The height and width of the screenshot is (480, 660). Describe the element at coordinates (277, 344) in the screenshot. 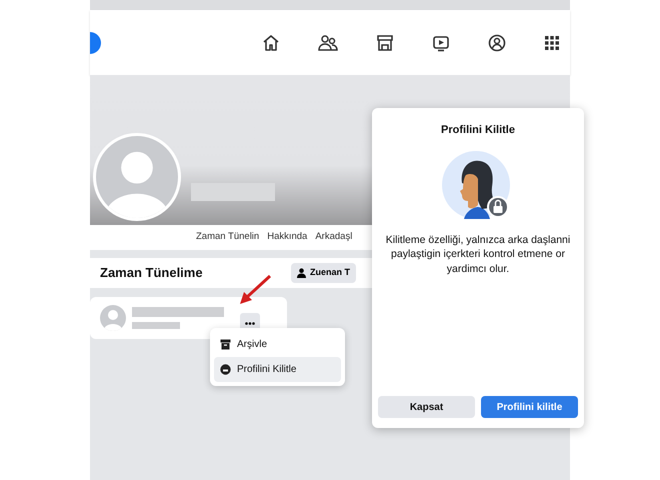

I see `menu-item: Arşivle` at that location.